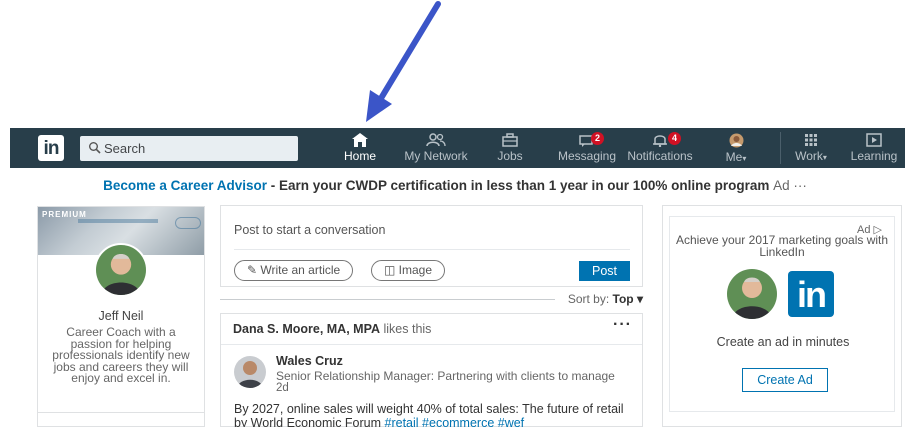 The width and height of the screenshot is (910, 427). What do you see at coordinates (198, 148) in the screenshot?
I see `search-input` at bounding box center [198, 148].